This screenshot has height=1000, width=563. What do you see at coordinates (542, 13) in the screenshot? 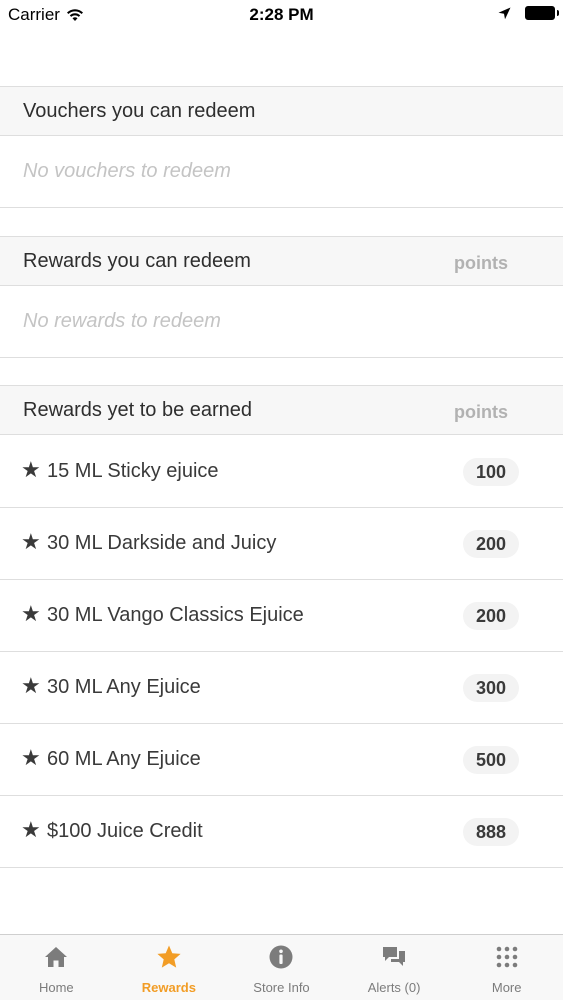
I see `battery-icon` at bounding box center [542, 13].